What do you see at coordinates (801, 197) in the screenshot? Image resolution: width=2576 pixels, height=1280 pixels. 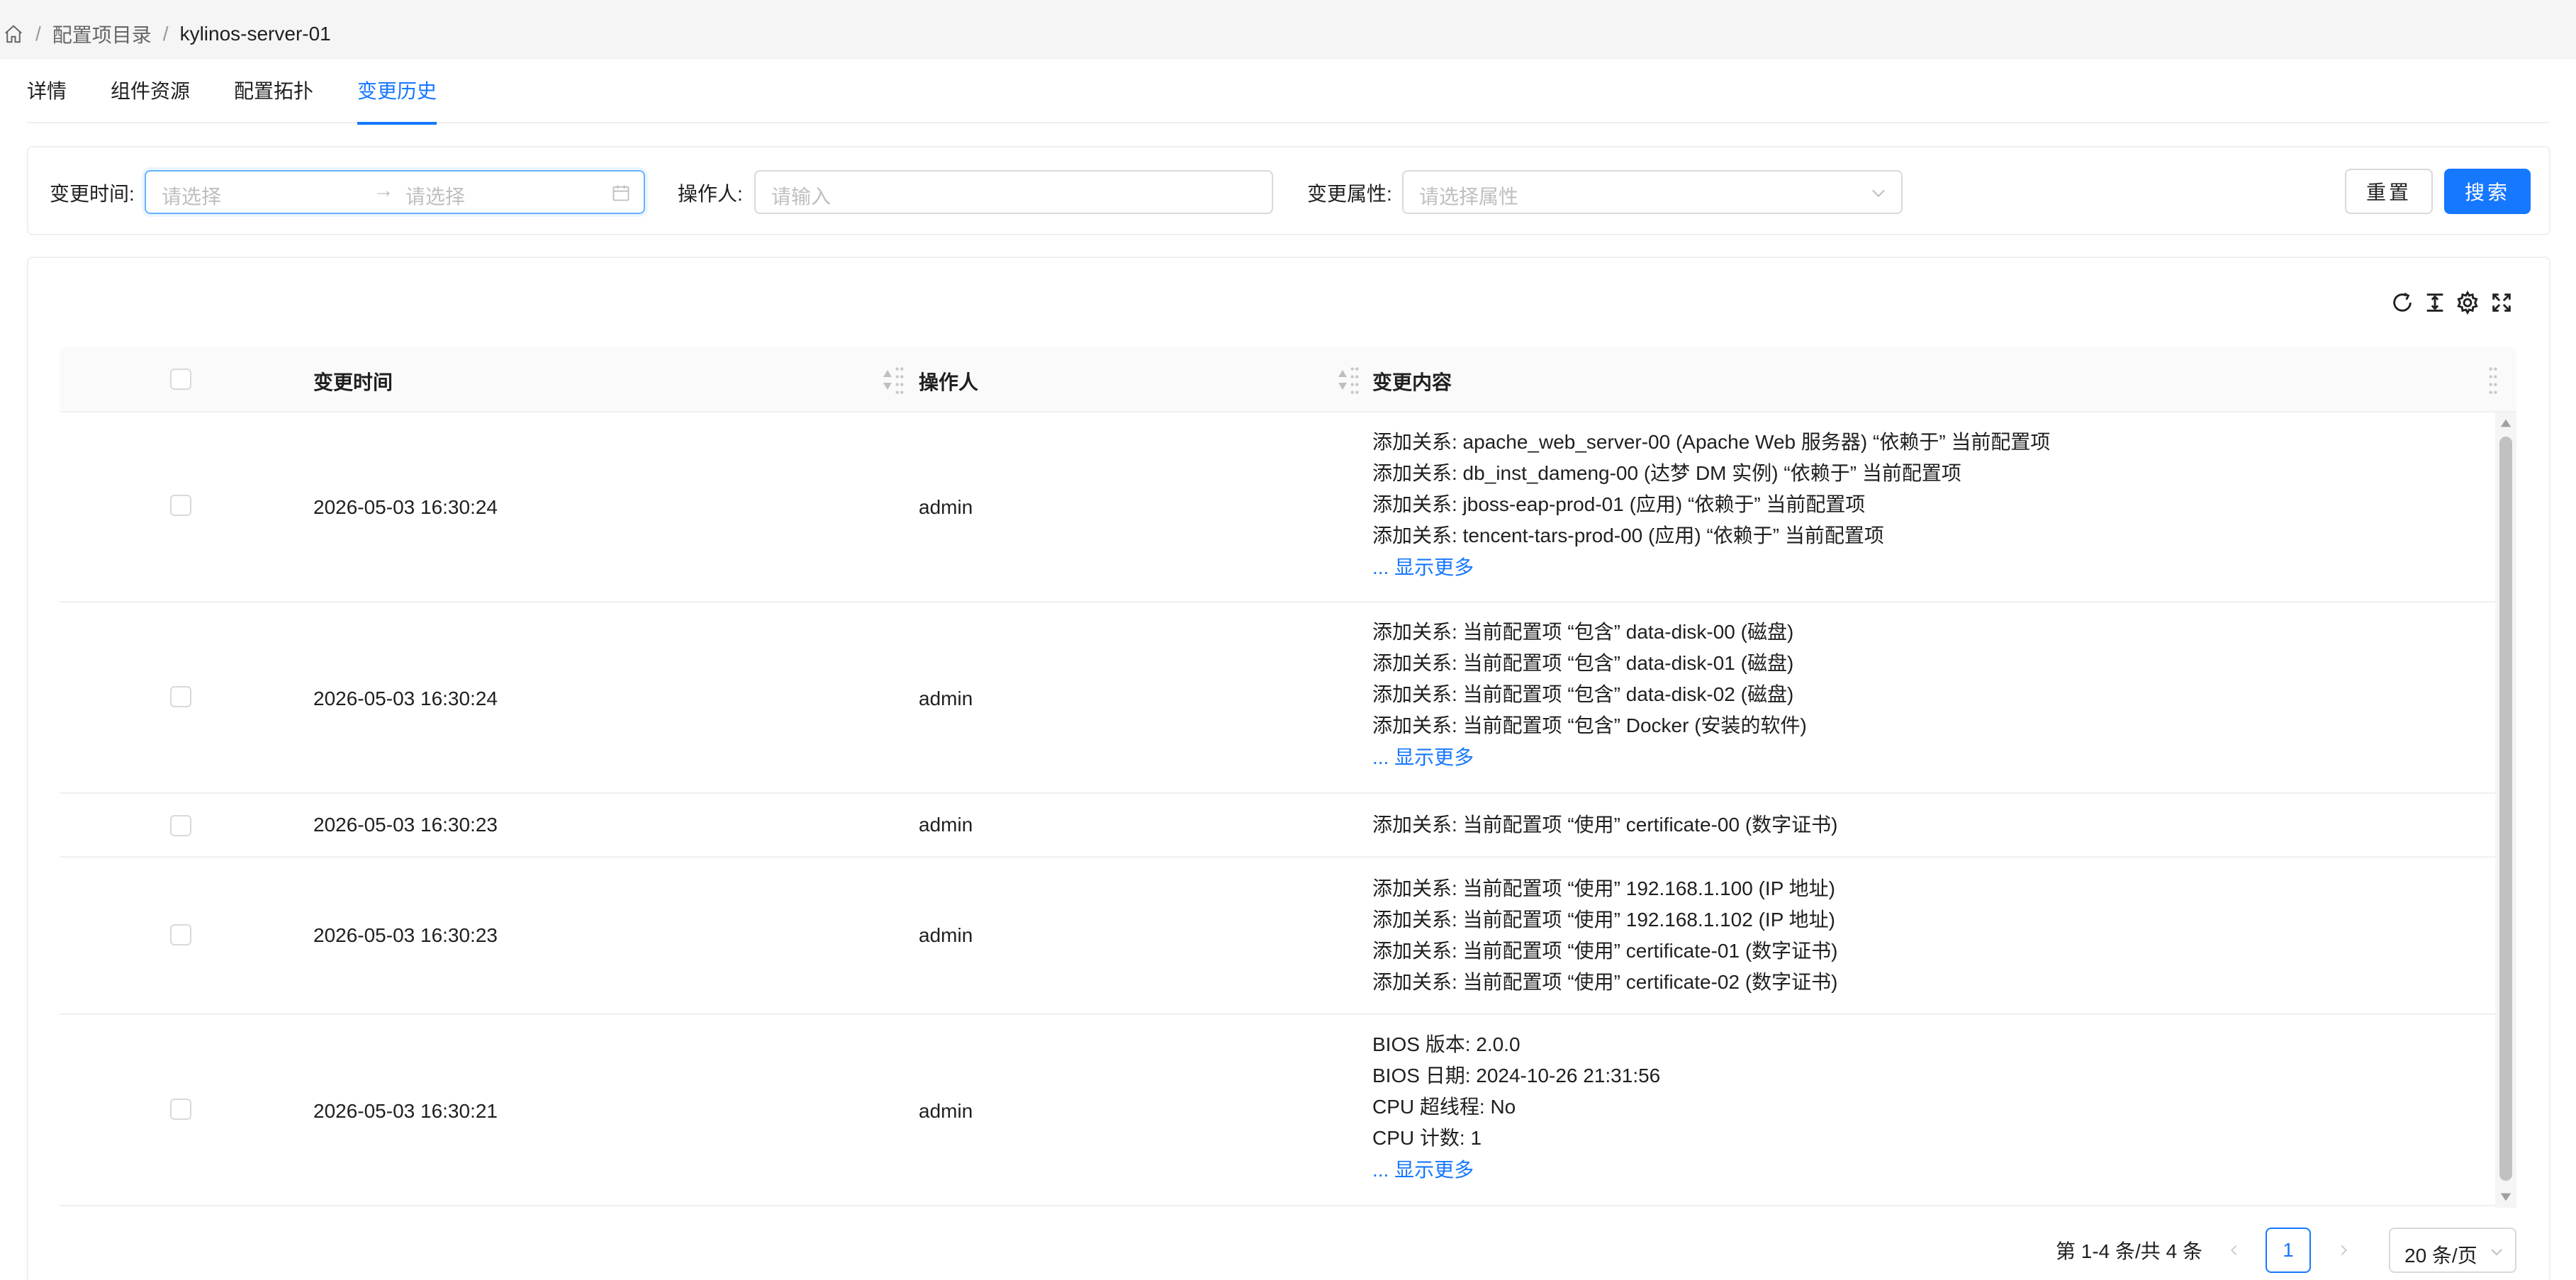 I see `operator-placeholder: 请输入` at bounding box center [801, 197].